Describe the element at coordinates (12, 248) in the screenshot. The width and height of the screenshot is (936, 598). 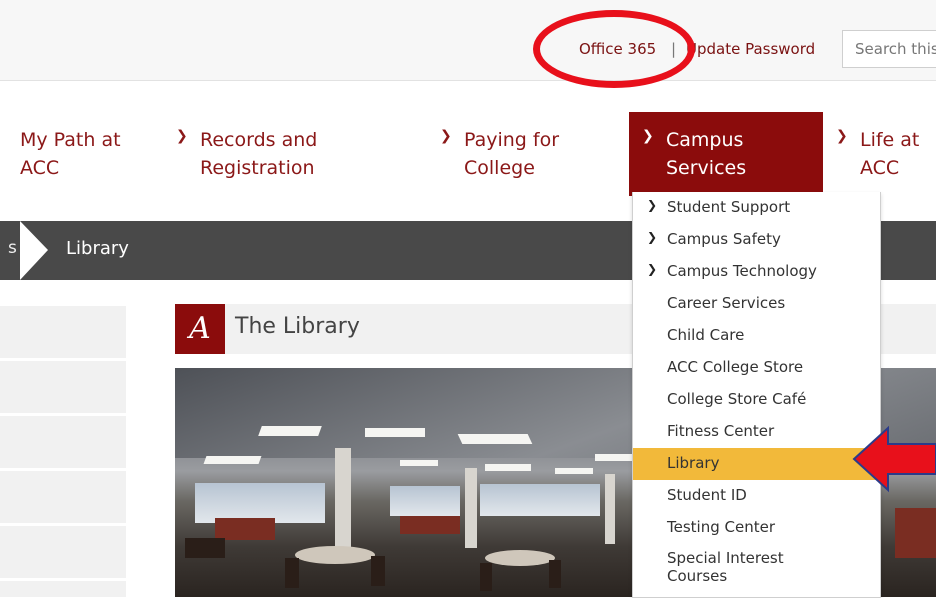
I see `breadcrumb-previous: s` at that location.